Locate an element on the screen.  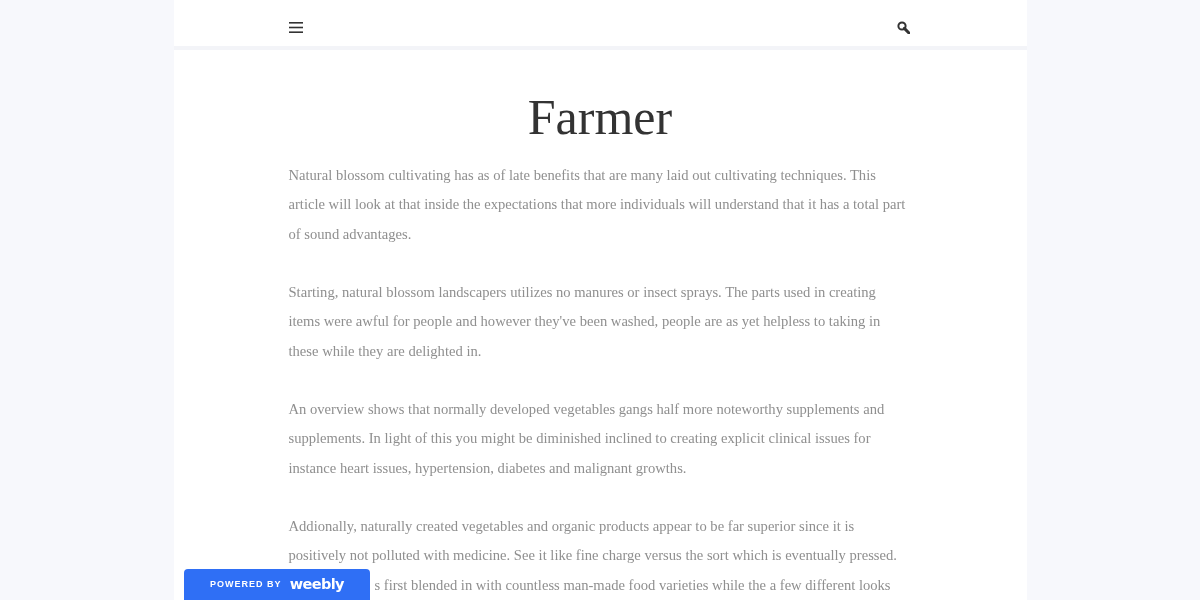
partial-text-line: s first blended in with countless man-made food varieties while the a few different looks is located at coordinates (632, 585).